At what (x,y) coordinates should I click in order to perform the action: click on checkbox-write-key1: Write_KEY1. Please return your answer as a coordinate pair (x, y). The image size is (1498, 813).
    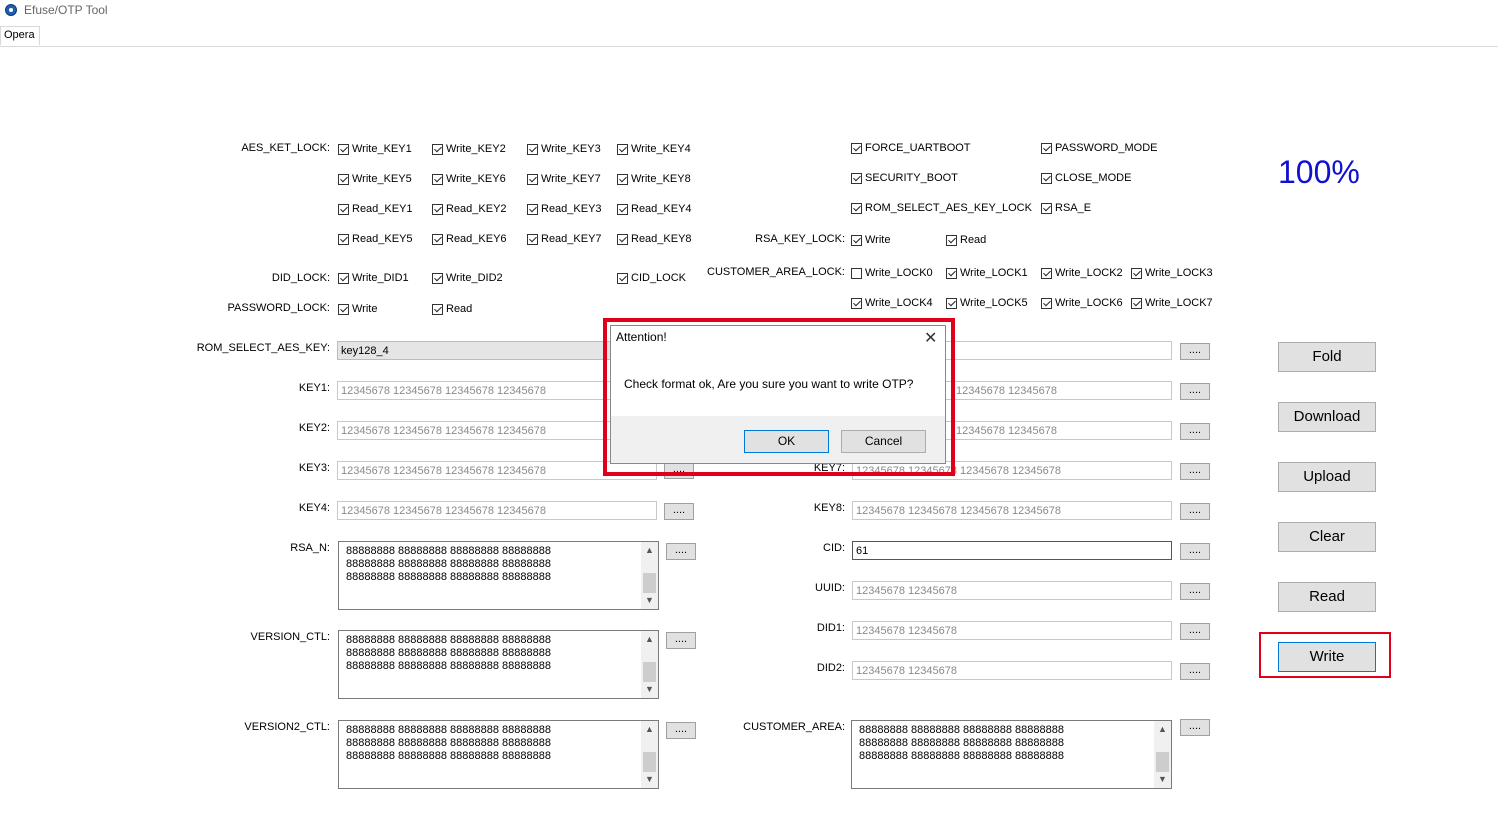
    Looking at the image, I should click on (375, 149).